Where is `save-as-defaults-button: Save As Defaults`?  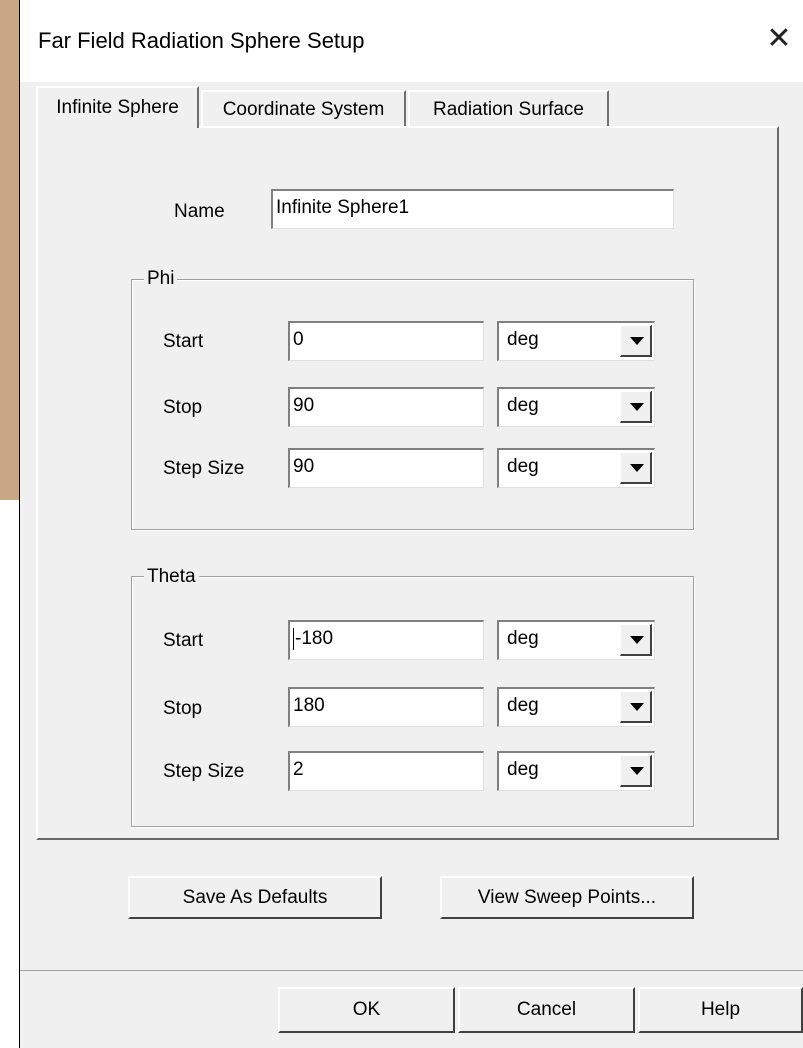 save-as-defaults-button: Save As Defaults is located at coordinates (255, 897).